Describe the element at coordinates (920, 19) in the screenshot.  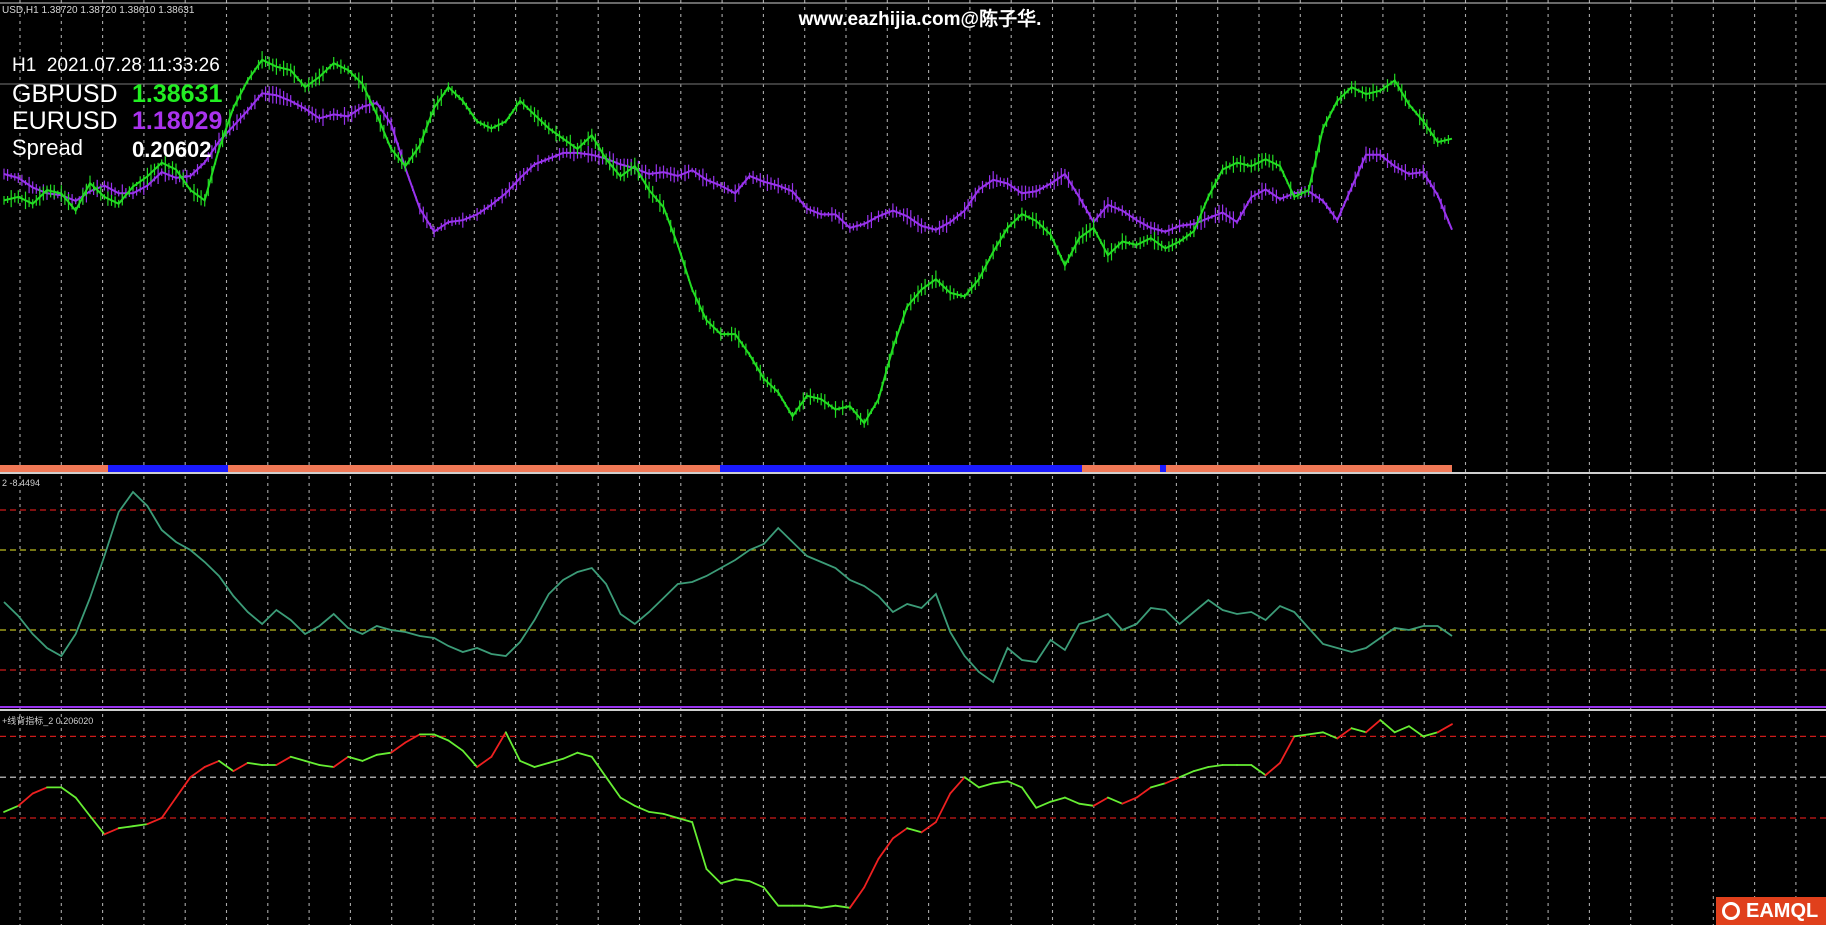
I see `watermark-text: www.eazhijia.com@陈子华.` at that location.